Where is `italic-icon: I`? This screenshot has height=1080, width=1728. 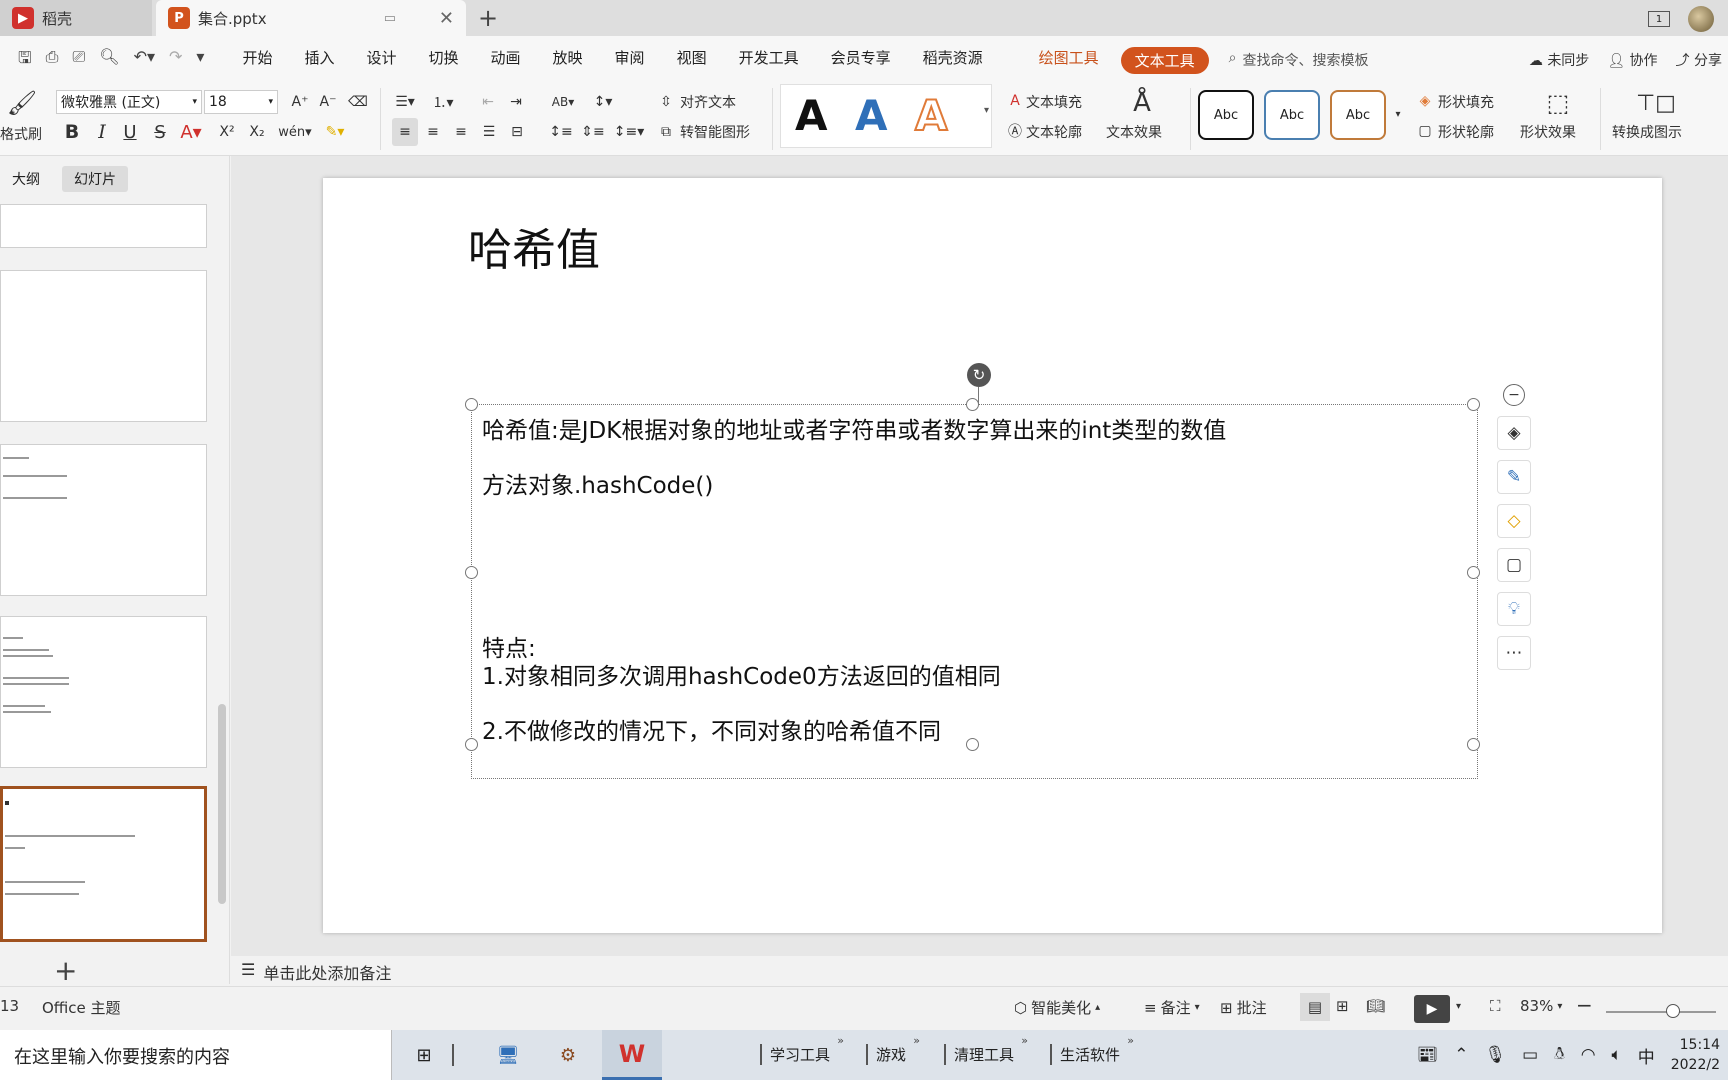
italic-icon: I is located at coordinates (102, 132).